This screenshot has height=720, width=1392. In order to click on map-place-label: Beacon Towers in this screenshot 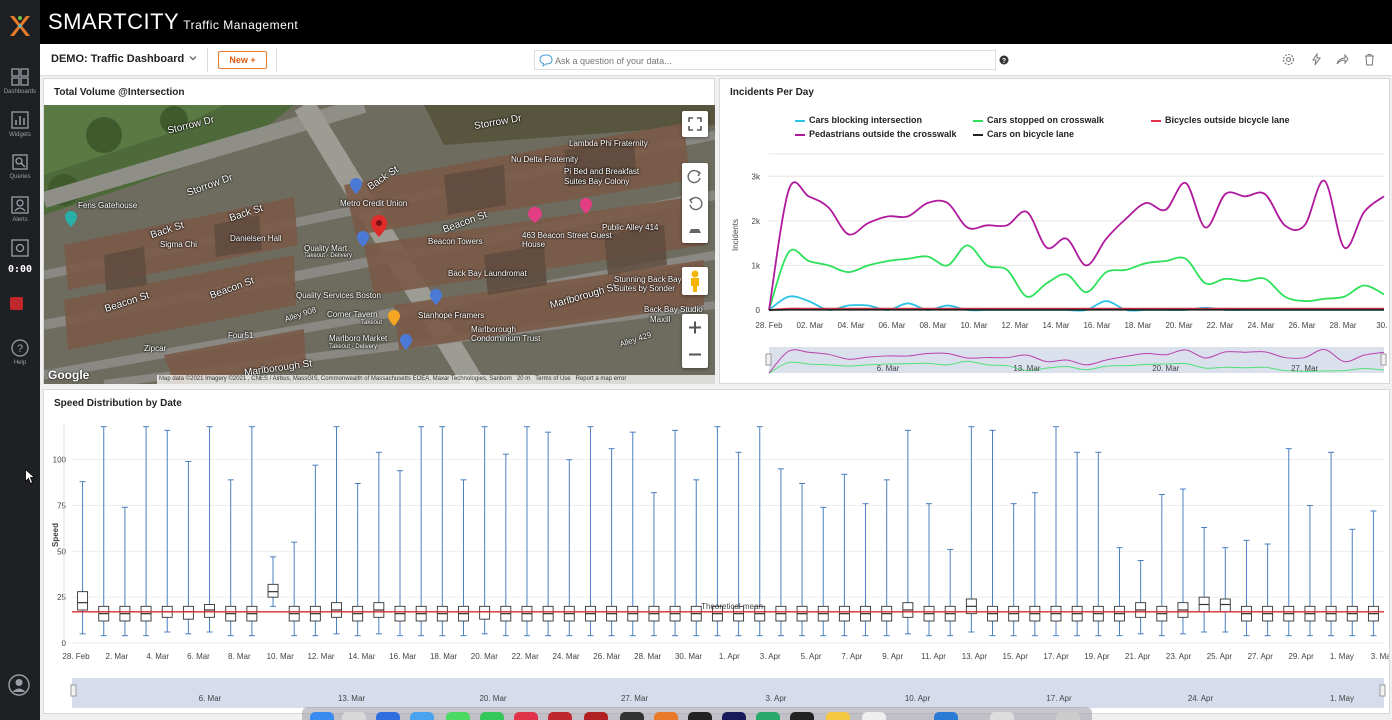, I will do `click(455, 241)`.